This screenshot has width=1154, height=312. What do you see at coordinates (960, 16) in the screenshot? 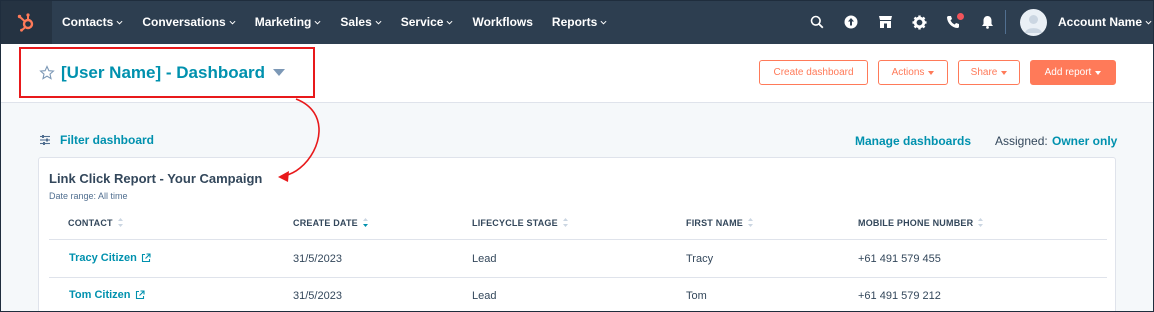
I see `notification-dot` at bounding box center [960, 16].